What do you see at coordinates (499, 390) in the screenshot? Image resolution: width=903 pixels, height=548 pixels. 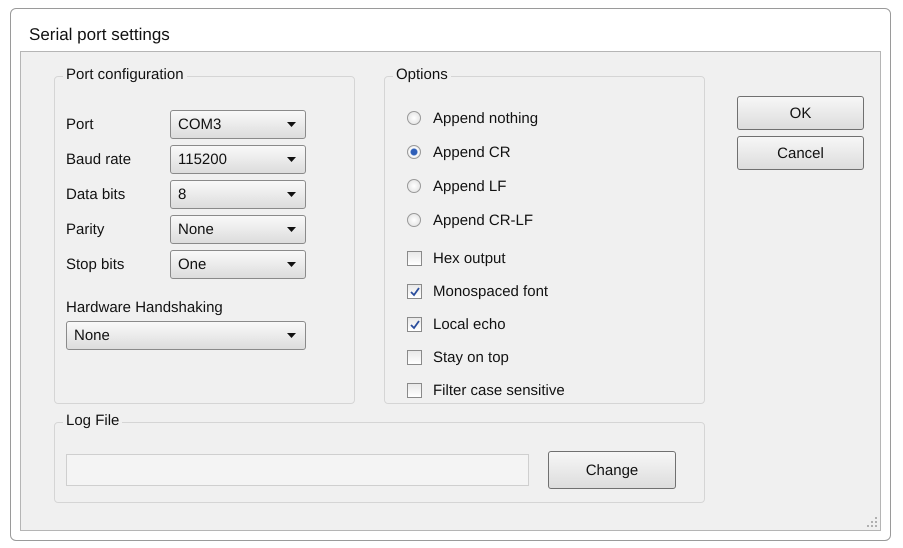 I see `option-label: Filter case sensitive` at bounding box center [499, 390].